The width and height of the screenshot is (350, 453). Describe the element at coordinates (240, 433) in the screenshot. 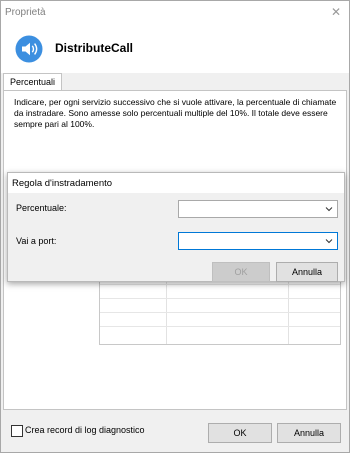

I see `ok-button: OK` at that location.